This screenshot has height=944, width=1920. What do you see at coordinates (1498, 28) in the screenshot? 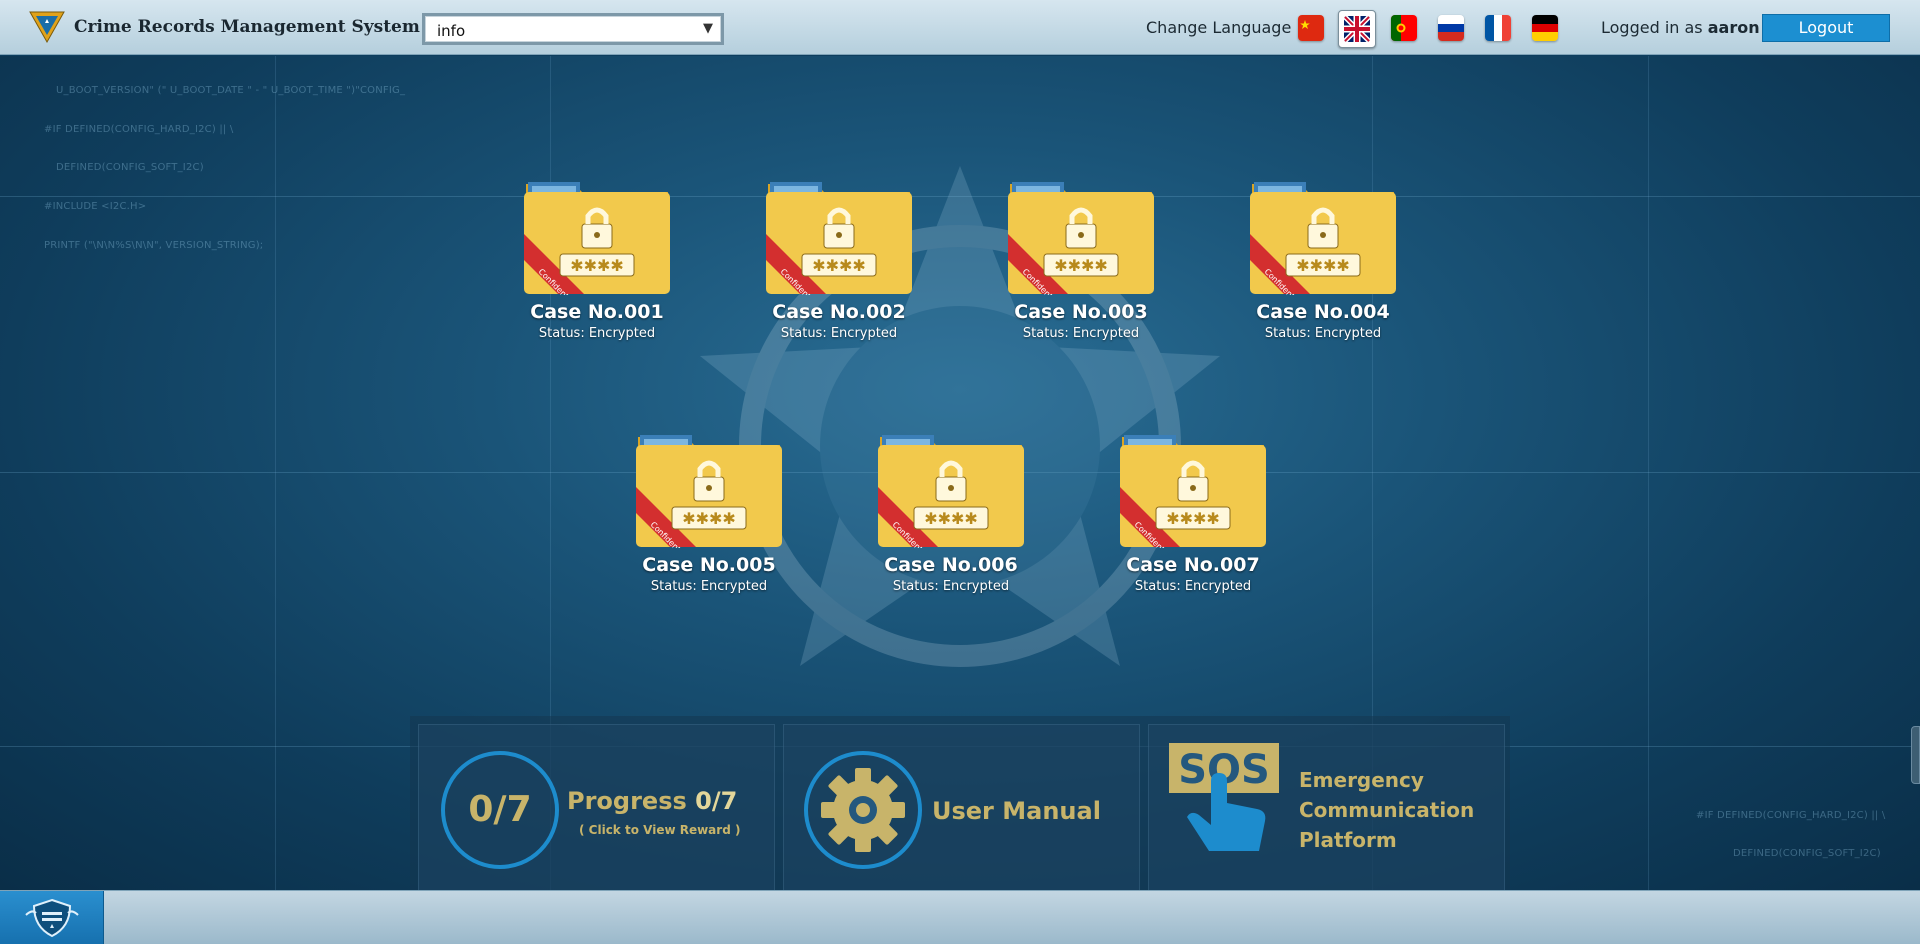
I see `france-flag-icon` at bounding box center [1498, 28].